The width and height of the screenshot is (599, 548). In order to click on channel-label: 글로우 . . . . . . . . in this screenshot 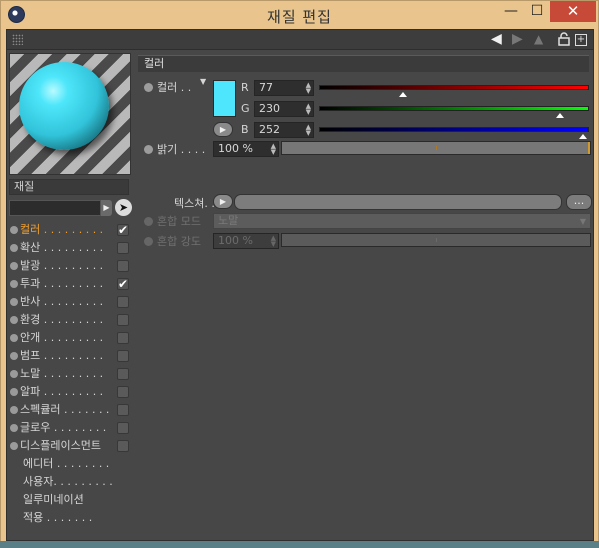, I will do `click(63, 427)`.